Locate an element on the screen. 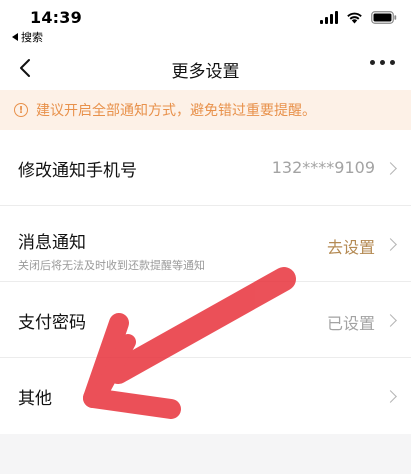 The image size is (411, 474). notification-tip-banner: ! 建议开启全部通知方式，避免错过重要提醒。 is located at coordinates (205, 110).